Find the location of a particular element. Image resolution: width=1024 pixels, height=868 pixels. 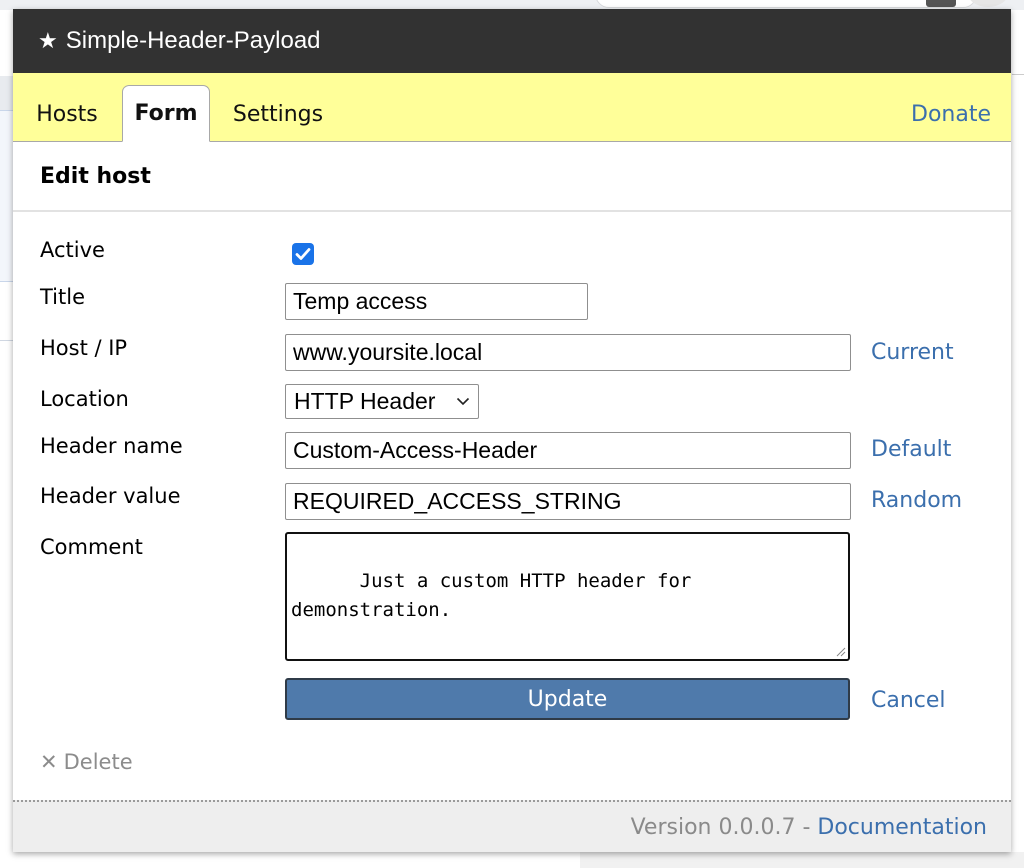

tab-settings: Settings is located at coordinates (278, 114).